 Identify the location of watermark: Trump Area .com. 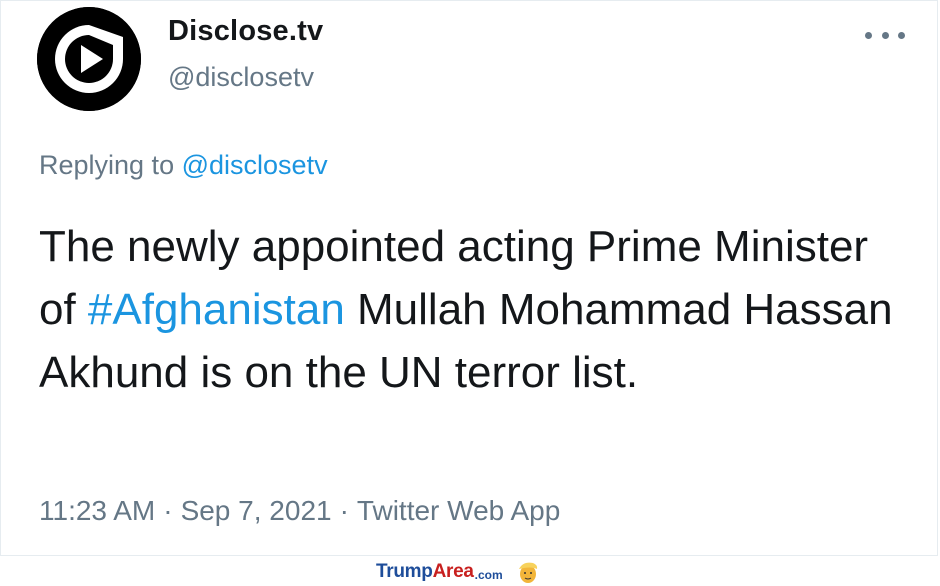
(457, 572).